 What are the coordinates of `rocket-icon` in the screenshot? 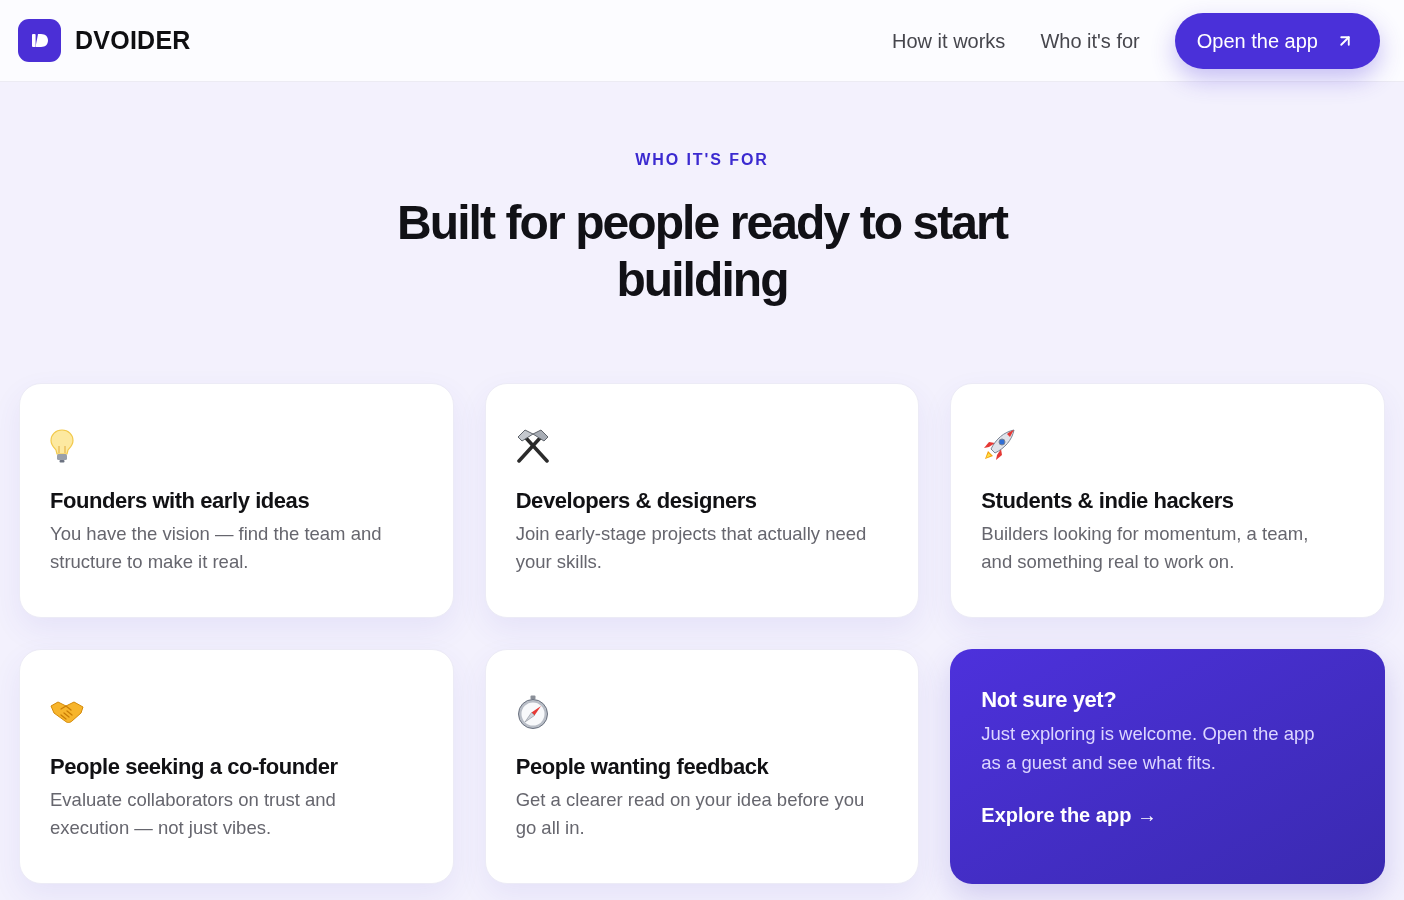 It's located at (998, 446).